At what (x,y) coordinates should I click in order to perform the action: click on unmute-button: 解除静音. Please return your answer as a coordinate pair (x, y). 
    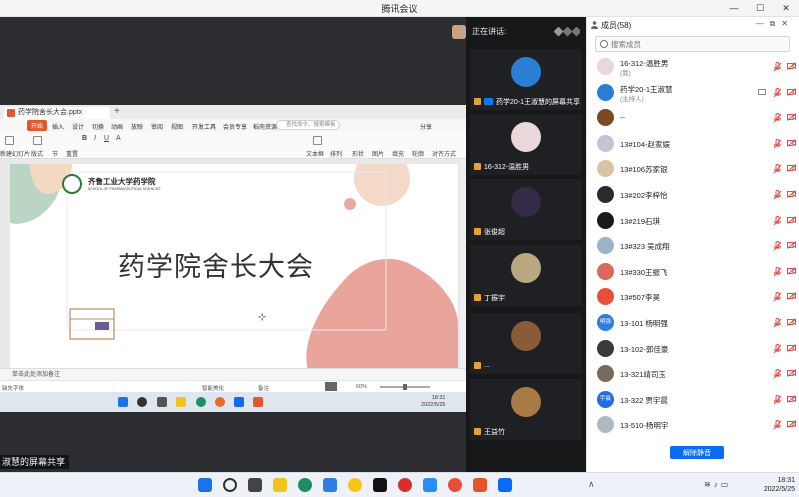
    Looking at the image, I should click on (697, 452).